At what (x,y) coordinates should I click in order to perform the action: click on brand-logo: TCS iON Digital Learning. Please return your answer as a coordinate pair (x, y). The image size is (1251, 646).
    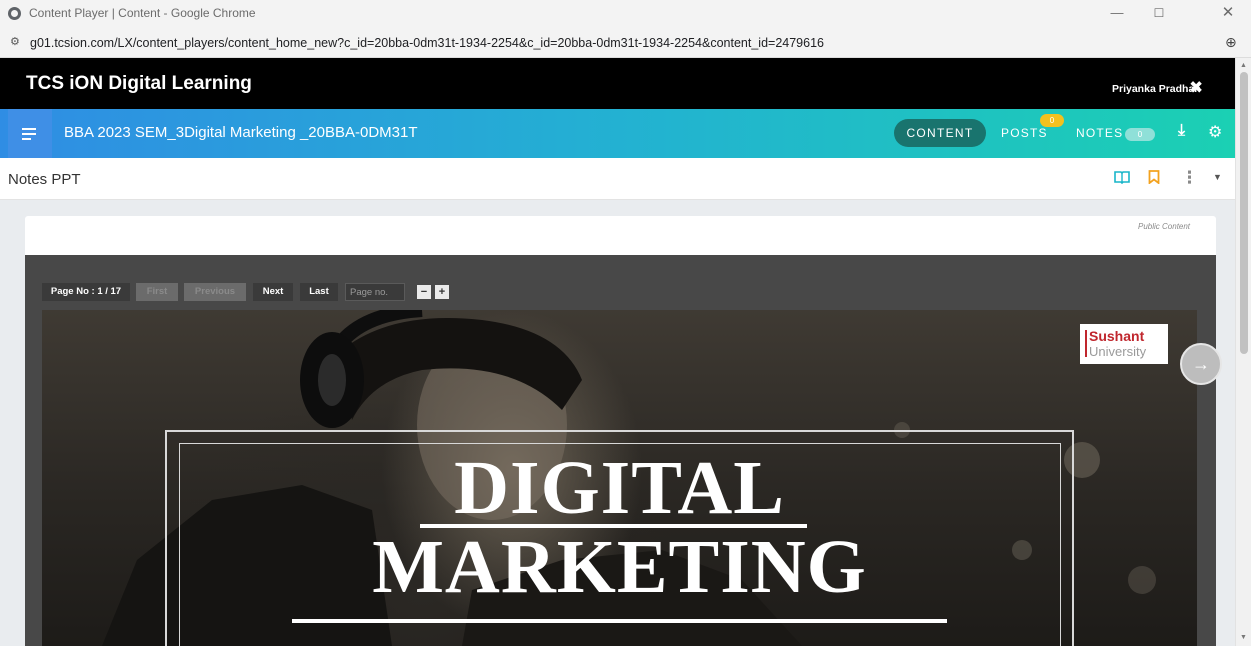
    Looking at the image, I should click on (139, 84).